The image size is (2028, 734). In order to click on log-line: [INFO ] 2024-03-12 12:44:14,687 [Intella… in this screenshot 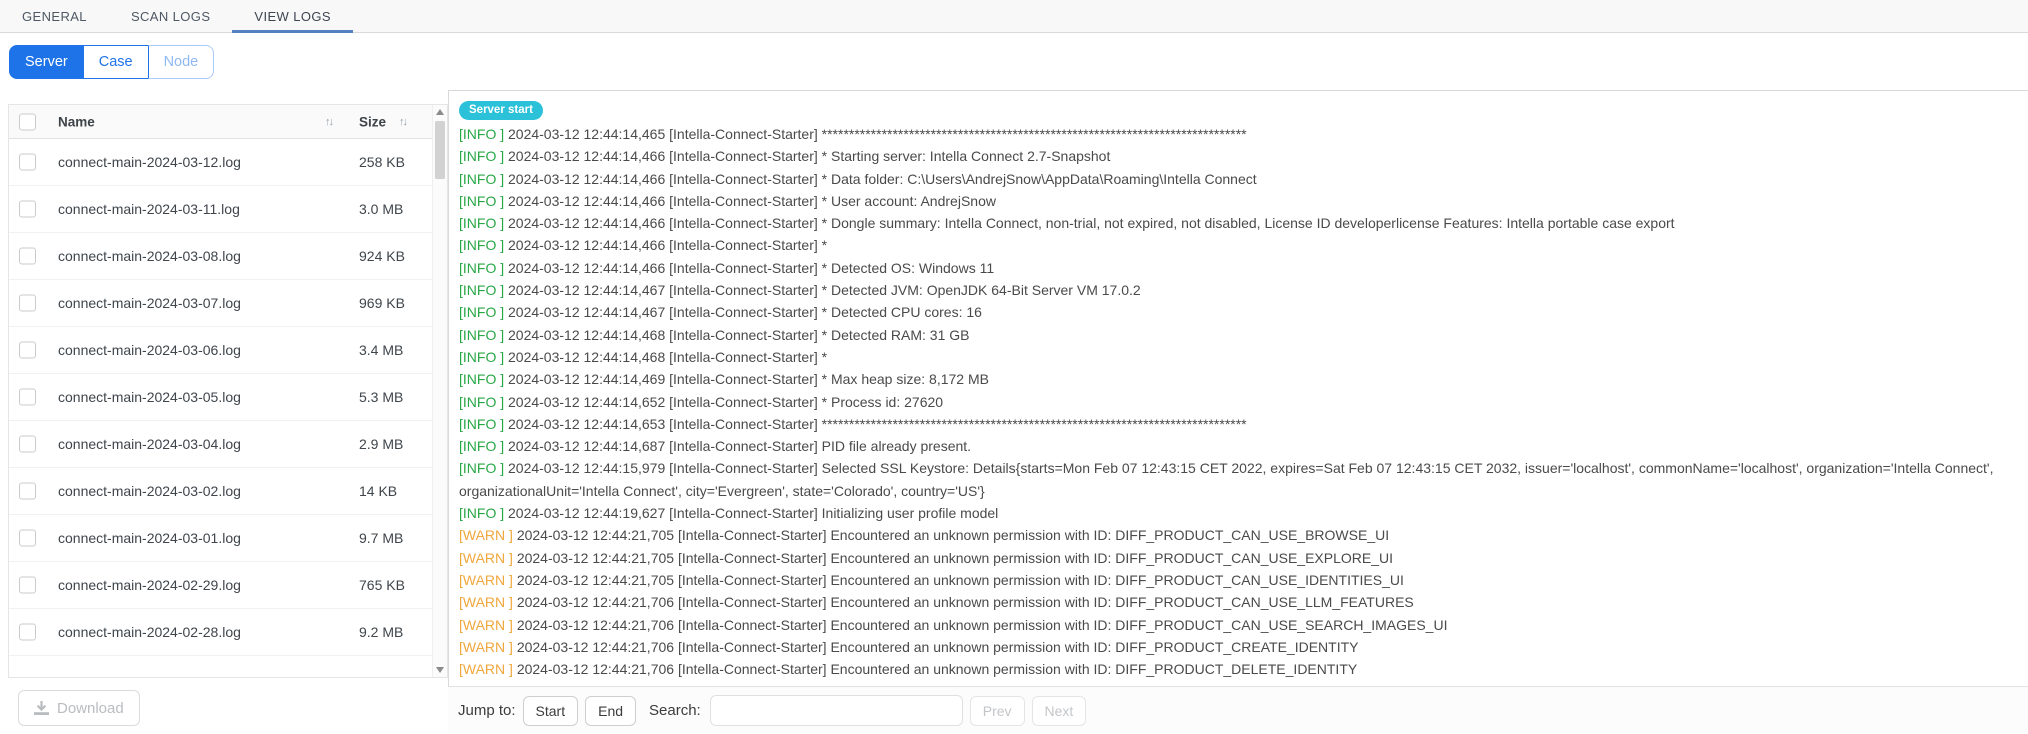, I will do `click(715, 446)`.